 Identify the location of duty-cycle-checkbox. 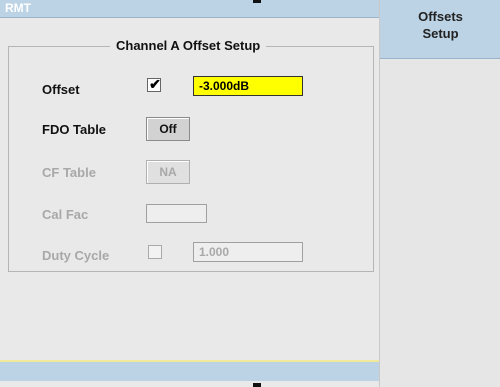
(155, 252).